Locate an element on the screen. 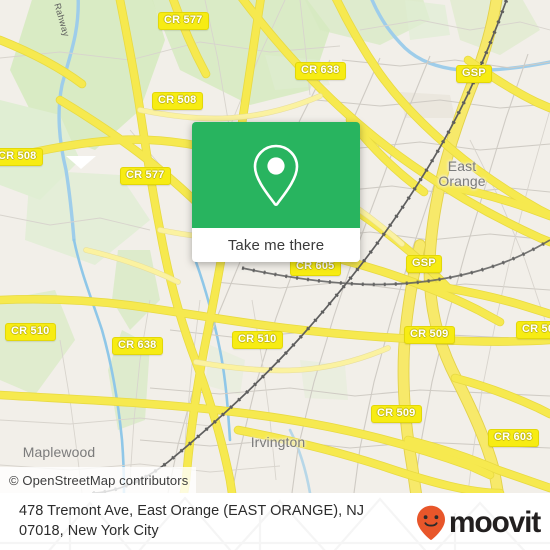  road-shield: CR 50 is located at coordinates (533, 330).